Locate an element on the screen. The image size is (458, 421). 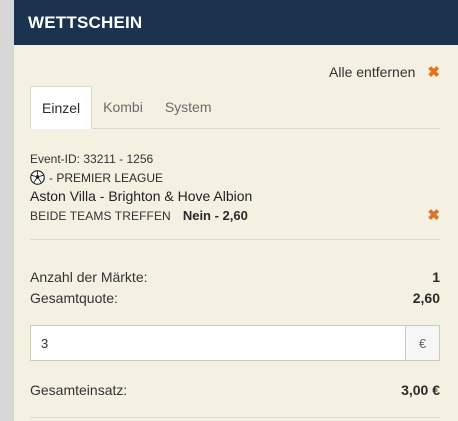
market-row: BEIDE TEAMS TREFFEN Nein - 2,60 ✖ is located at coordinates (235, 215).